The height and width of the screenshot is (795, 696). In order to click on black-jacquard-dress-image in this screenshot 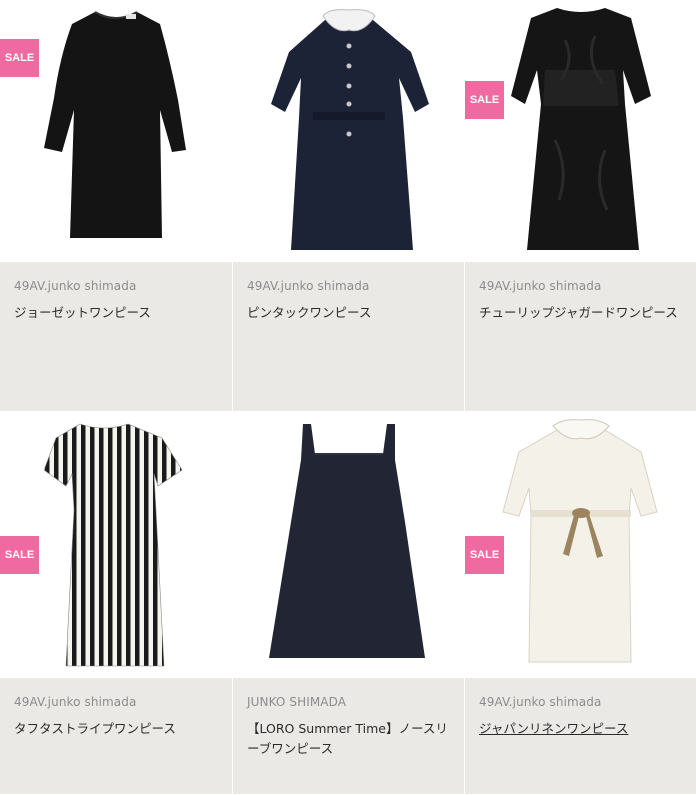, I will do `click(581, 129)`.